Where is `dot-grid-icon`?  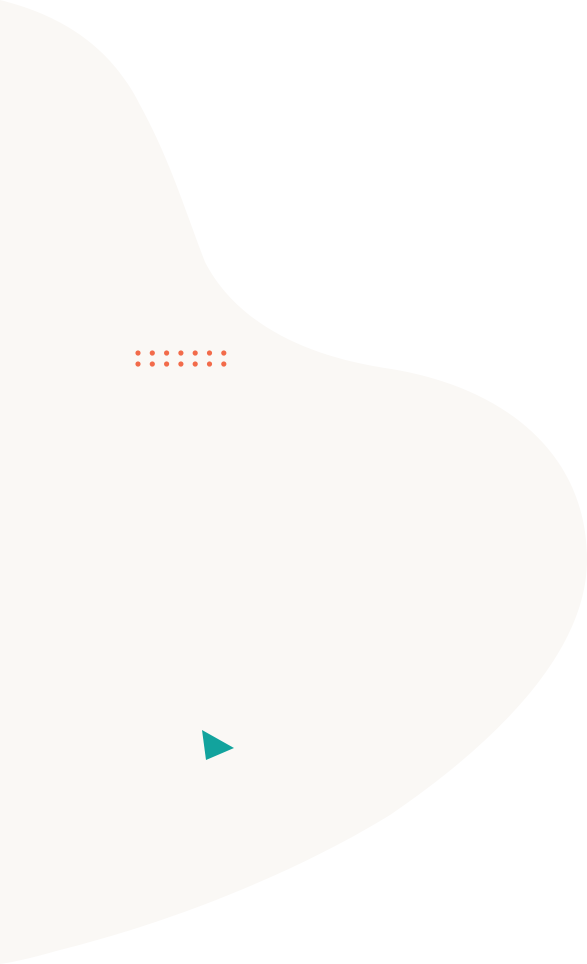 dot-grid-icon is located at coordinates (181, 358).